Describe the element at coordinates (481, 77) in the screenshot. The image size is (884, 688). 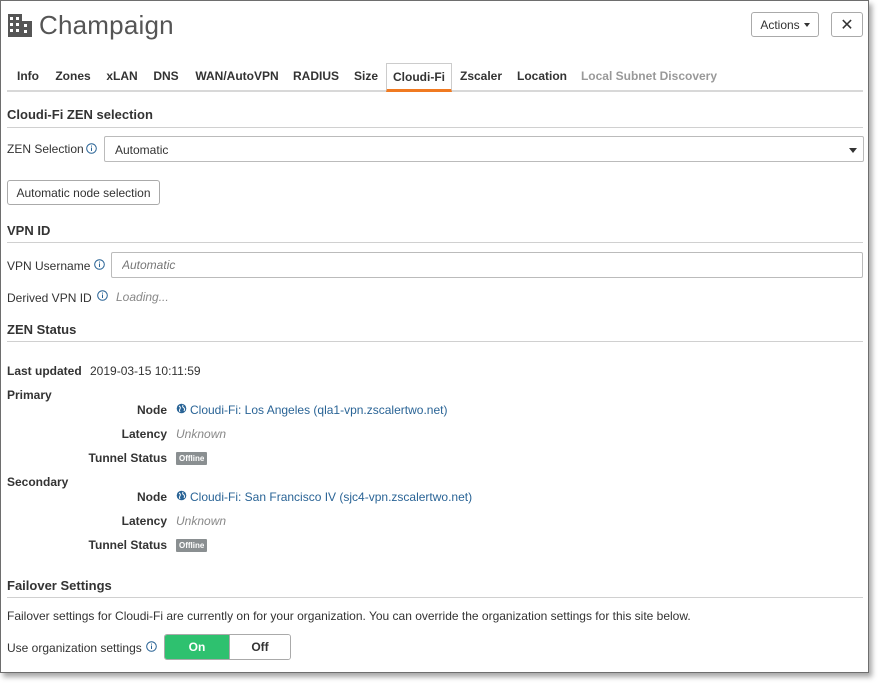
I see `tab-zscaler: Zscaler` at that location.